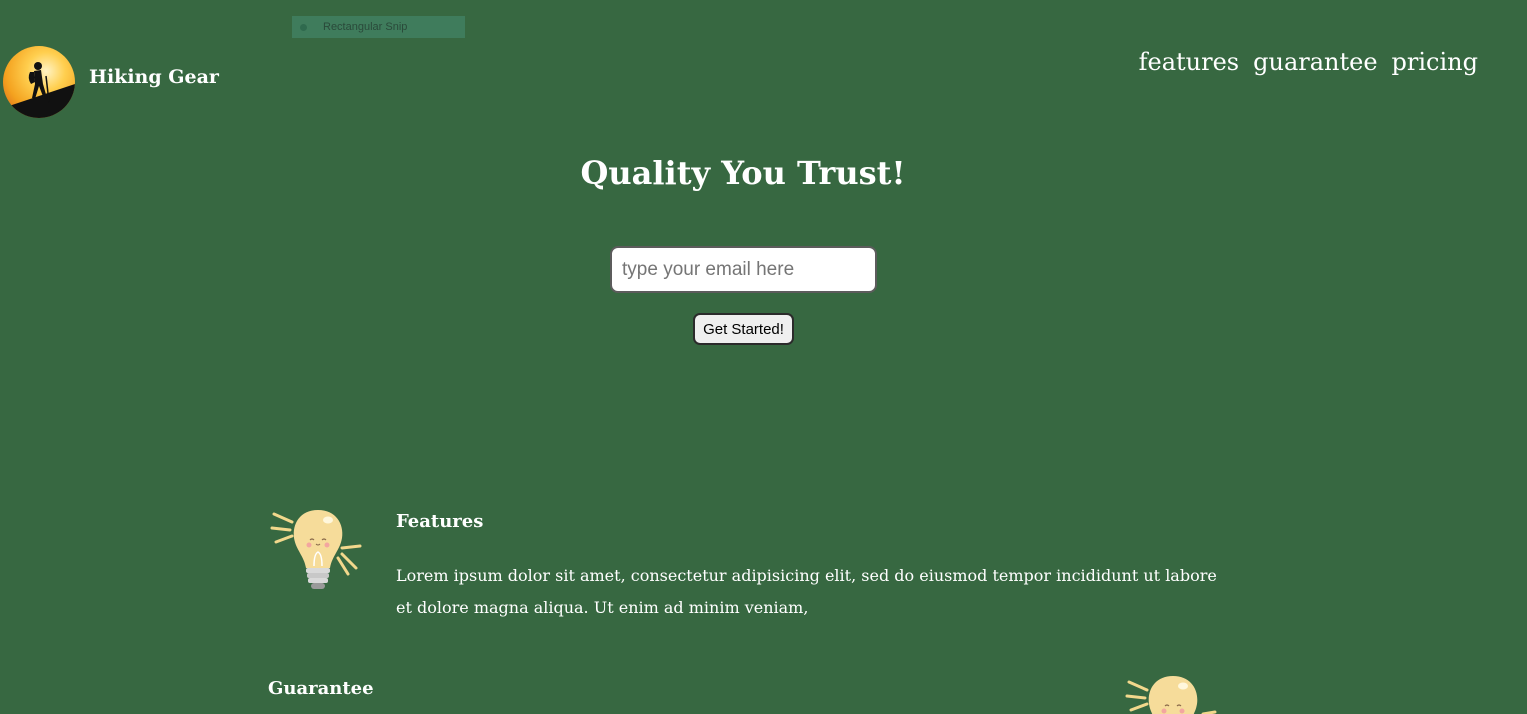 This screenshot has height=714, width=1527. What do you see at coordinates (743, 269) in the screenshot?
I see `email-input` at bounding box center [743, 269].